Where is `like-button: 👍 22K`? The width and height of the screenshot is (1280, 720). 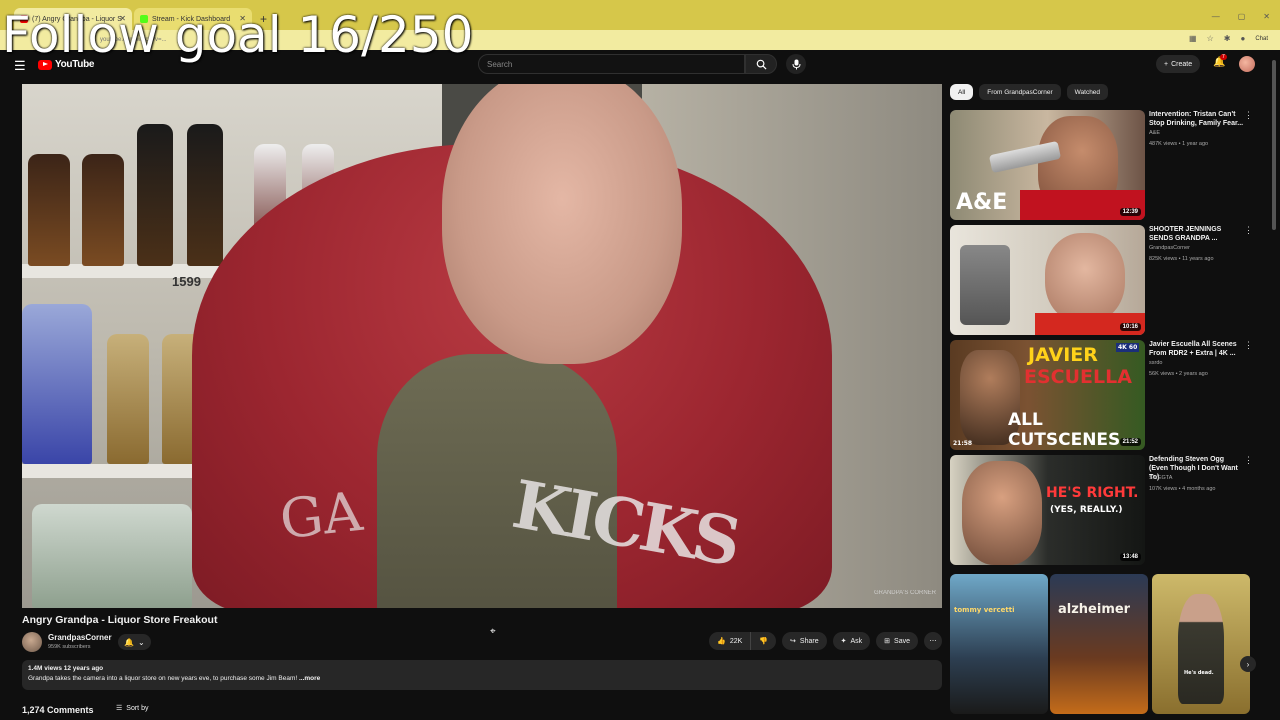 like-button: 👍 22K is located at coordinates (730, 641).